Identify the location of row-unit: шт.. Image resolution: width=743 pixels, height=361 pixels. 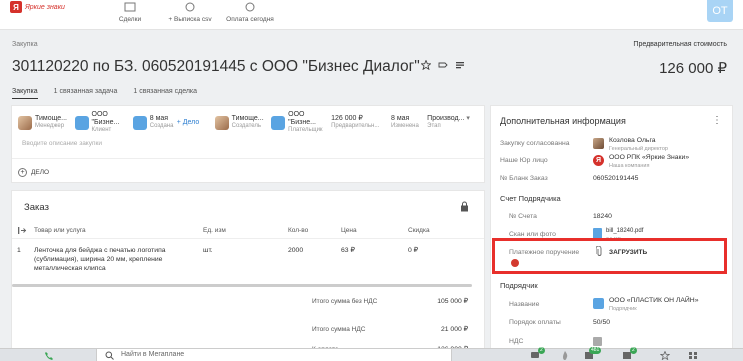
(208, 250).